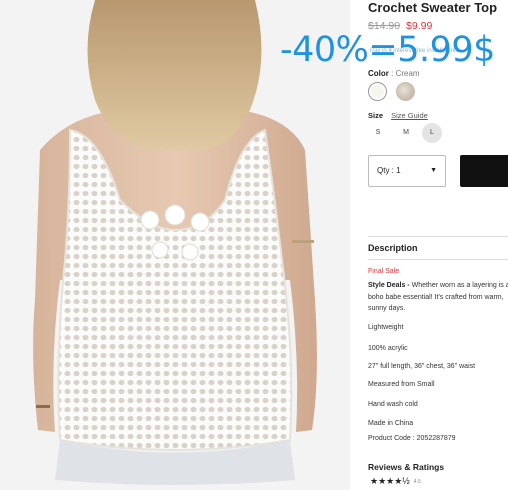 Image resolution: width=508 pixels, height=490 pixels. I want to click on description-heading: Description, so click(393, 248).